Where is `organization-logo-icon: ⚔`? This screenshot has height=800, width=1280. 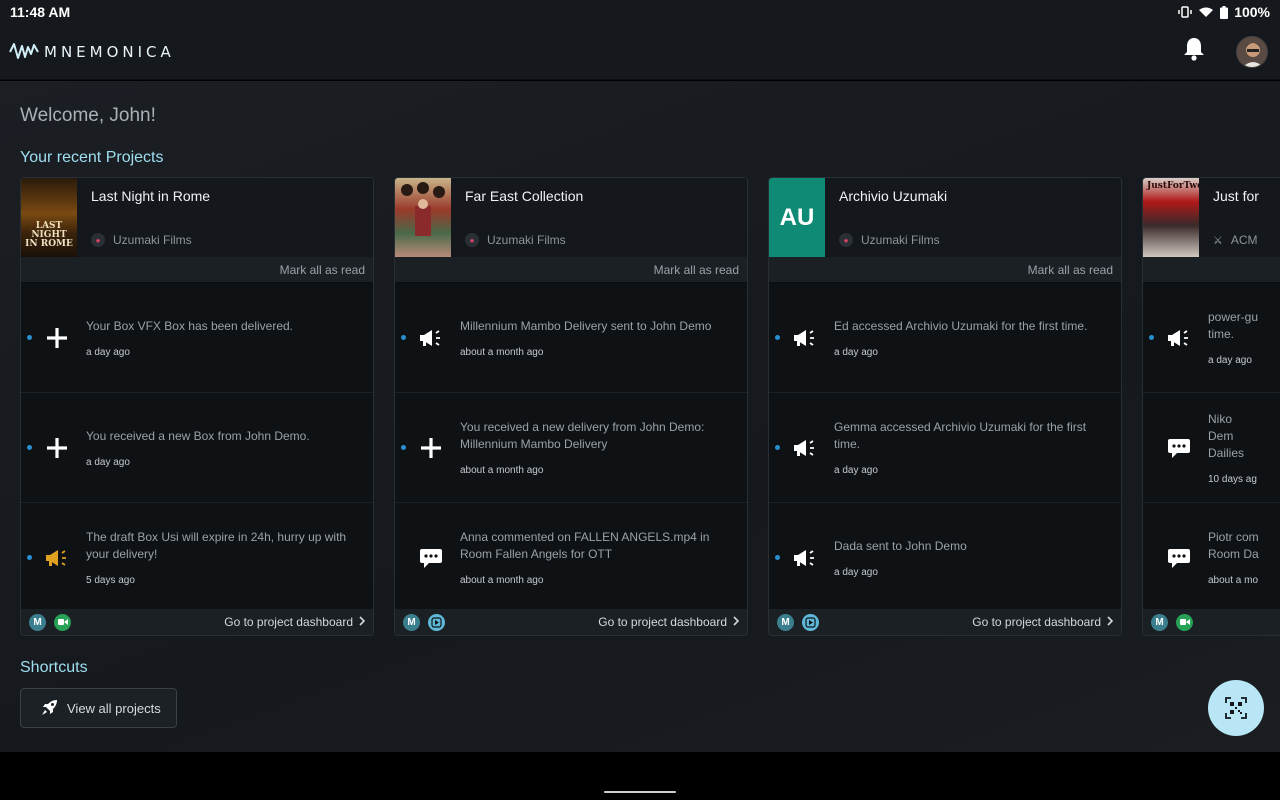
organization-logo-icon: ⚔ is located at coordinates (1218, 240).